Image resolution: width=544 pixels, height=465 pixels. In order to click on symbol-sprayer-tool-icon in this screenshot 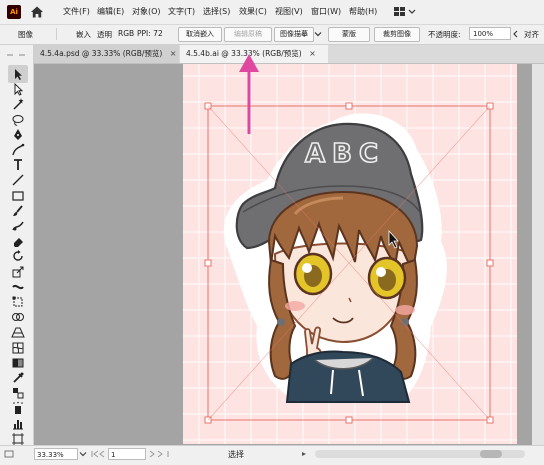, I will do `click(18, 408)`.